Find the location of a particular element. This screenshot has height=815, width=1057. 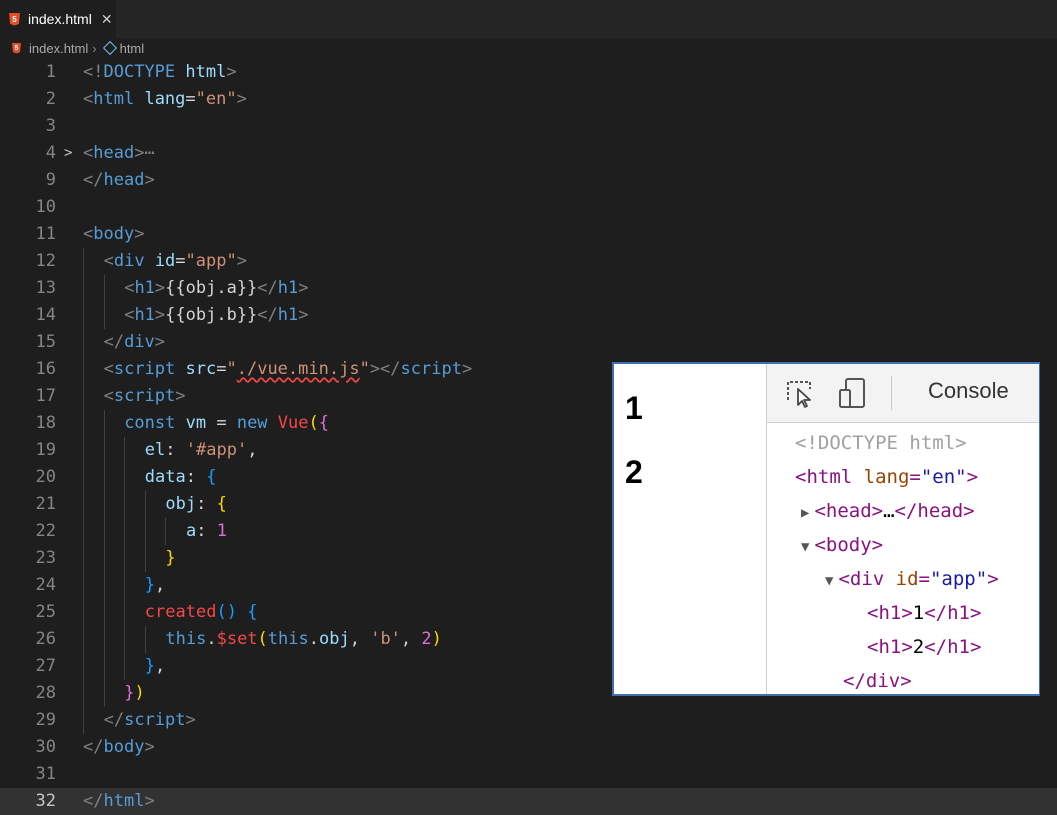

code-token: } is located at coordinates (170, 558).